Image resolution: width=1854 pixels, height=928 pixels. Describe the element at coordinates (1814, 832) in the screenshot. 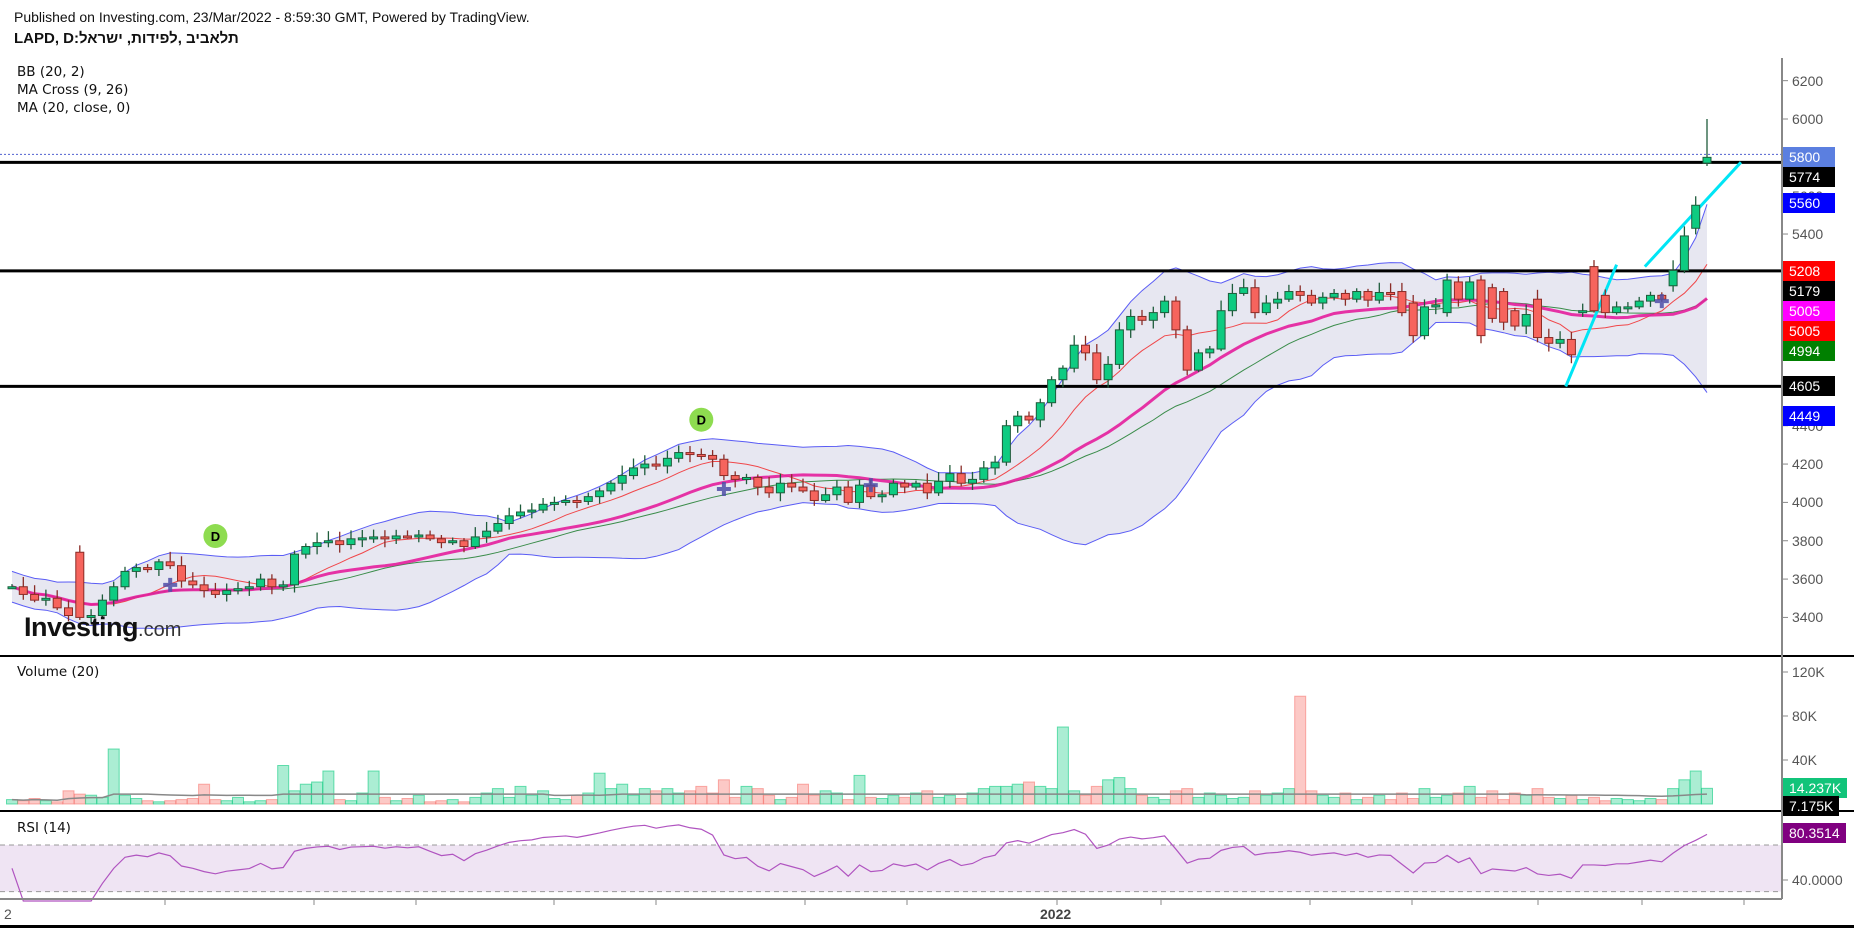

I see `rsi-badge: 80.3514` at that location.